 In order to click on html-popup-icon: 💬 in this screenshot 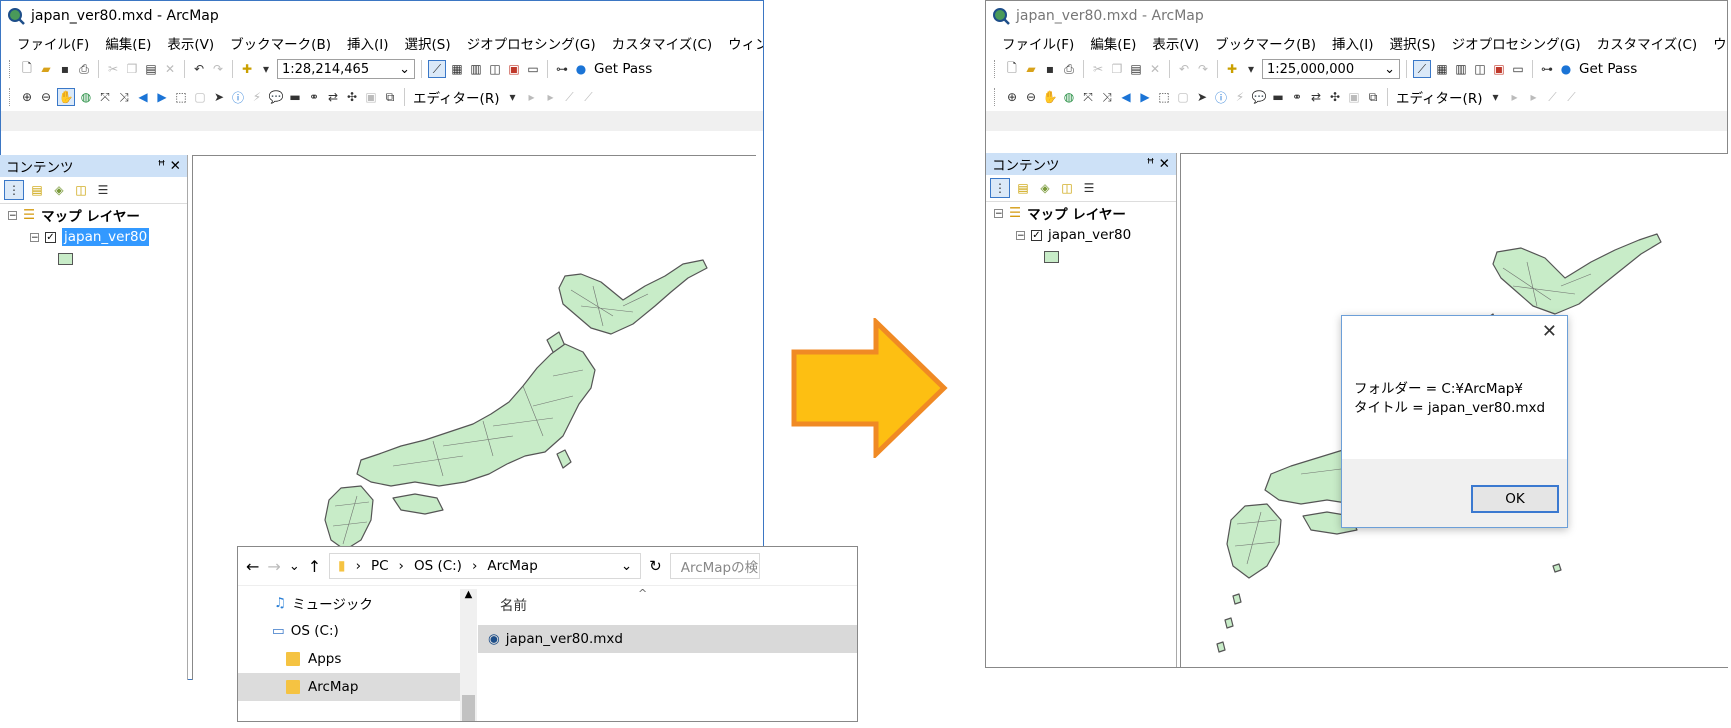, I will do `click(1259, 97)`.